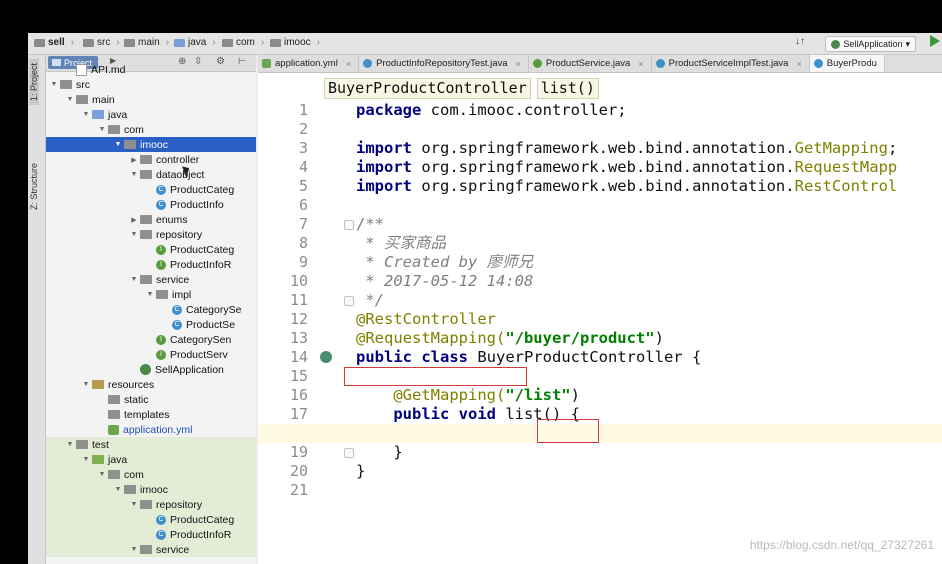 This screenshot has width=942, height=564. What do you see at coordinates (151, 159) in the screenshot?
I see `tree-node: ▶ controller` at bounding box center [151, 159].